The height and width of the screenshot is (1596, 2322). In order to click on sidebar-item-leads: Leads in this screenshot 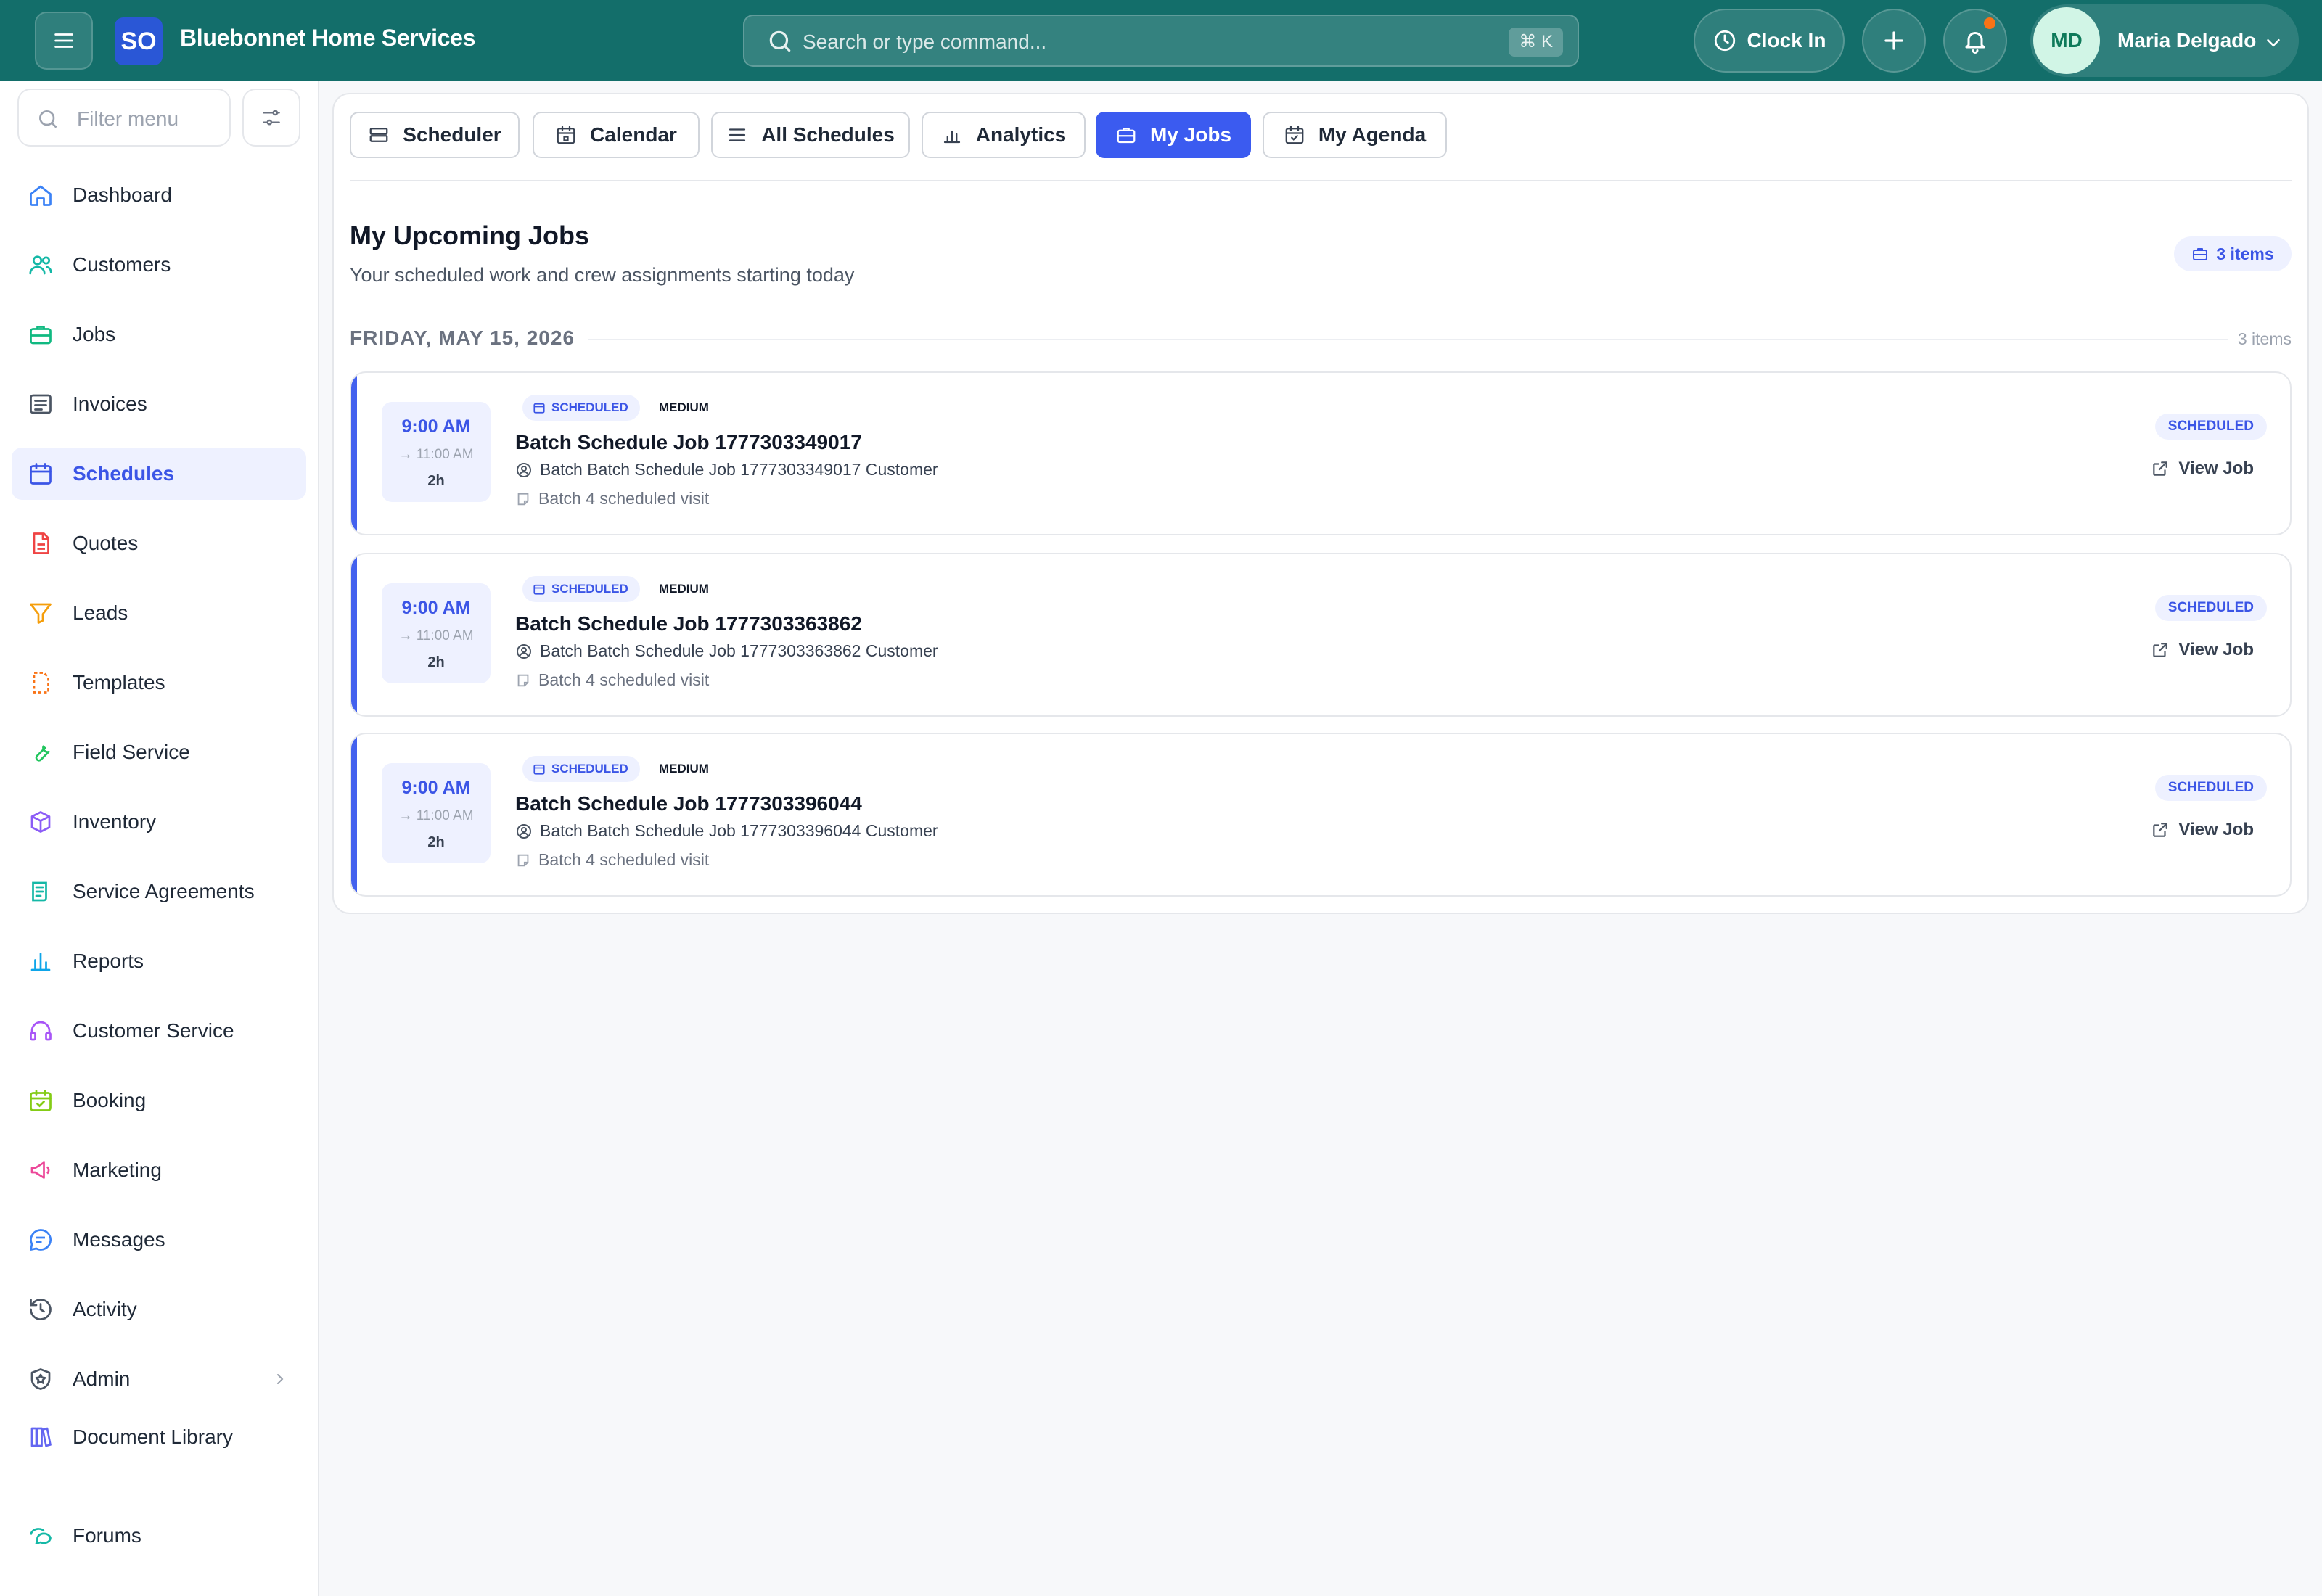, I will do `click(159, 613)`.